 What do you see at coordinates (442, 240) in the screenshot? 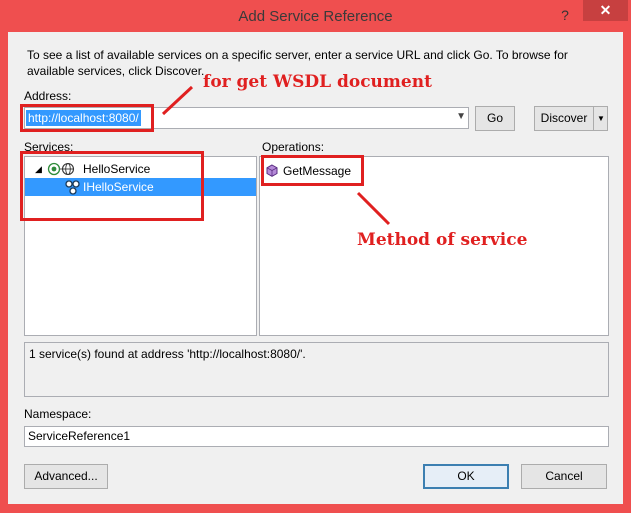
I see `annotation-method-text: Method of service` at bounding box center [442, 240].